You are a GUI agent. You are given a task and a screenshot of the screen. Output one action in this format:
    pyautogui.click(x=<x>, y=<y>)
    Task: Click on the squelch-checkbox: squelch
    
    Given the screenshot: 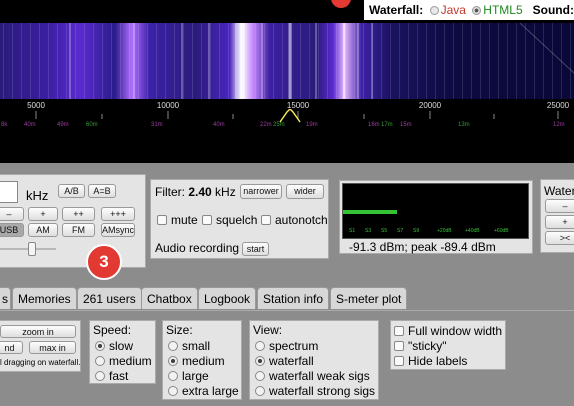 What is the action you would take?
    pyautogui.click(x=229, y=220)
    